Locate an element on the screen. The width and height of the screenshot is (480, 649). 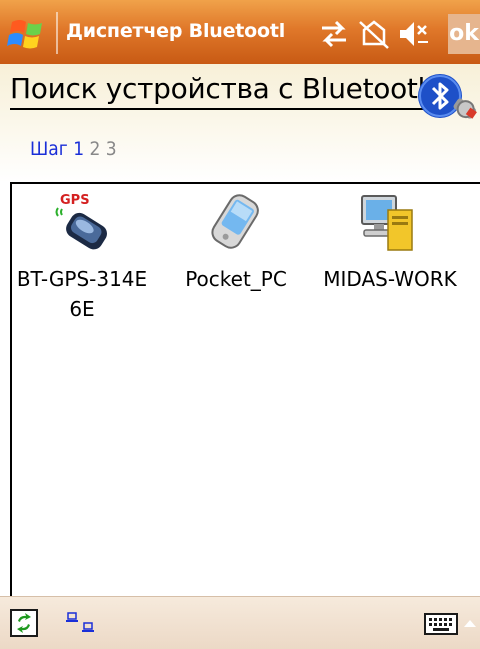
pocket-pc-icon is located at coordinates (235, 221).